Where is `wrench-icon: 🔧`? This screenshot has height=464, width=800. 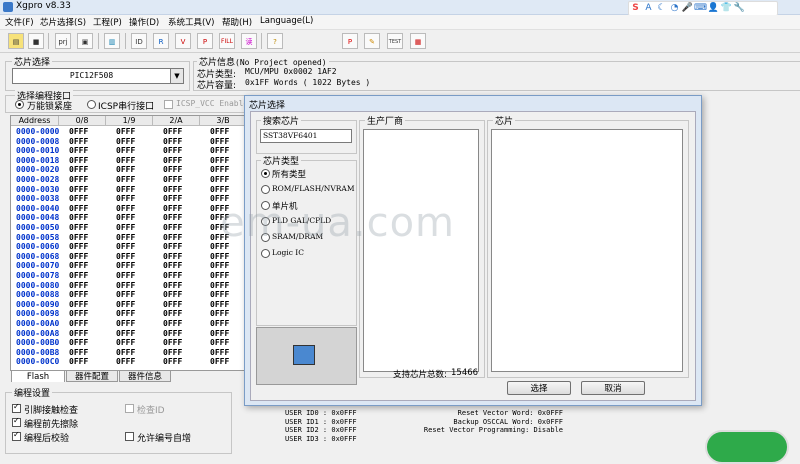 wrench-icon: 🔧 is located at coordinates (739, 8).